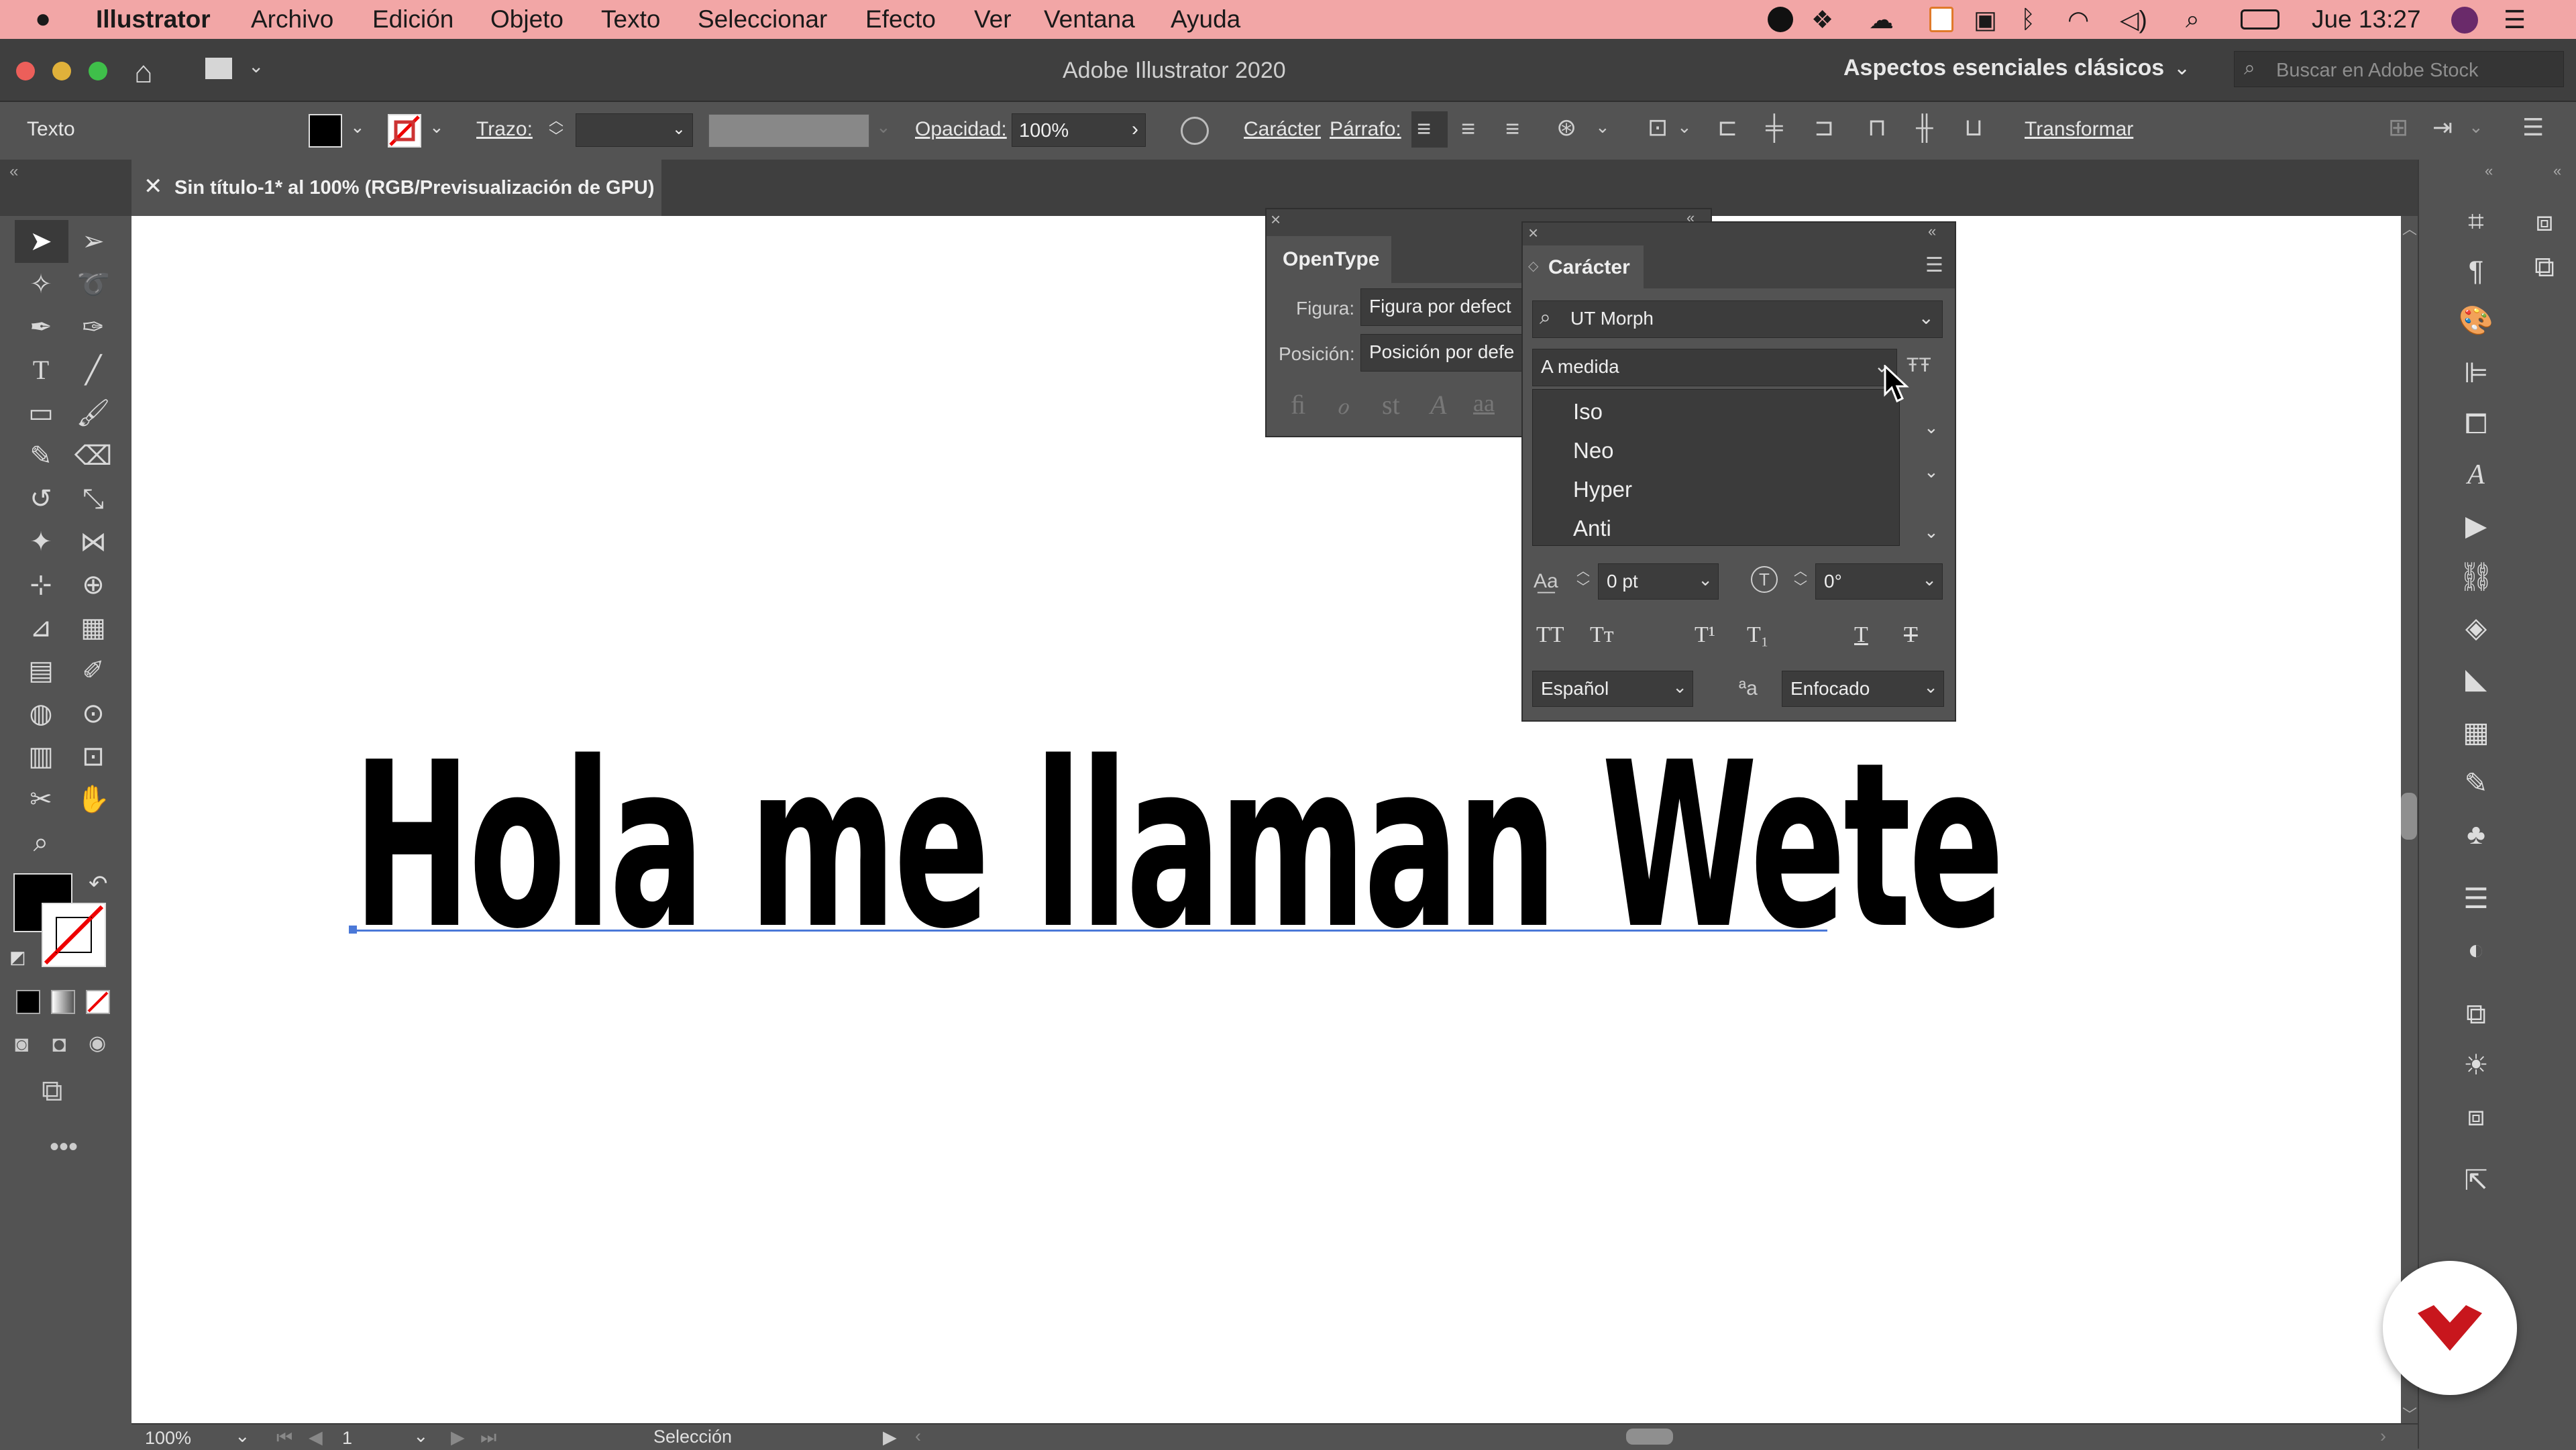 The height and width of the screenshot is (1450, 2576). What do you see at coordinates (2476, 732) in the screenshot?
I see `swatches-panel-icon: ▦` at bounding box center [2476, 732].